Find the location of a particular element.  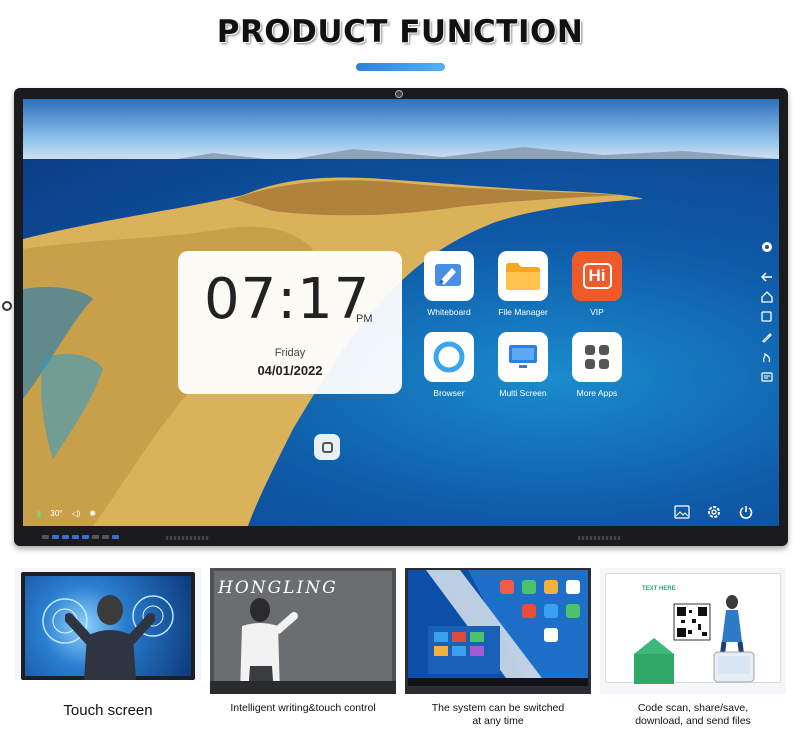

home-square-icon is located at coordinates (327, 447).